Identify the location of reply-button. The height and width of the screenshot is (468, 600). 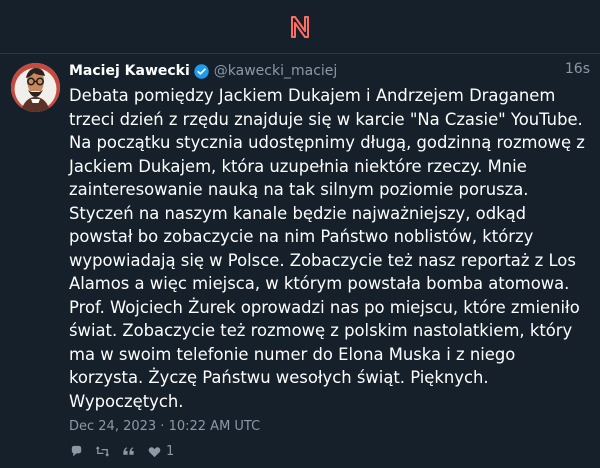
(76, 451).